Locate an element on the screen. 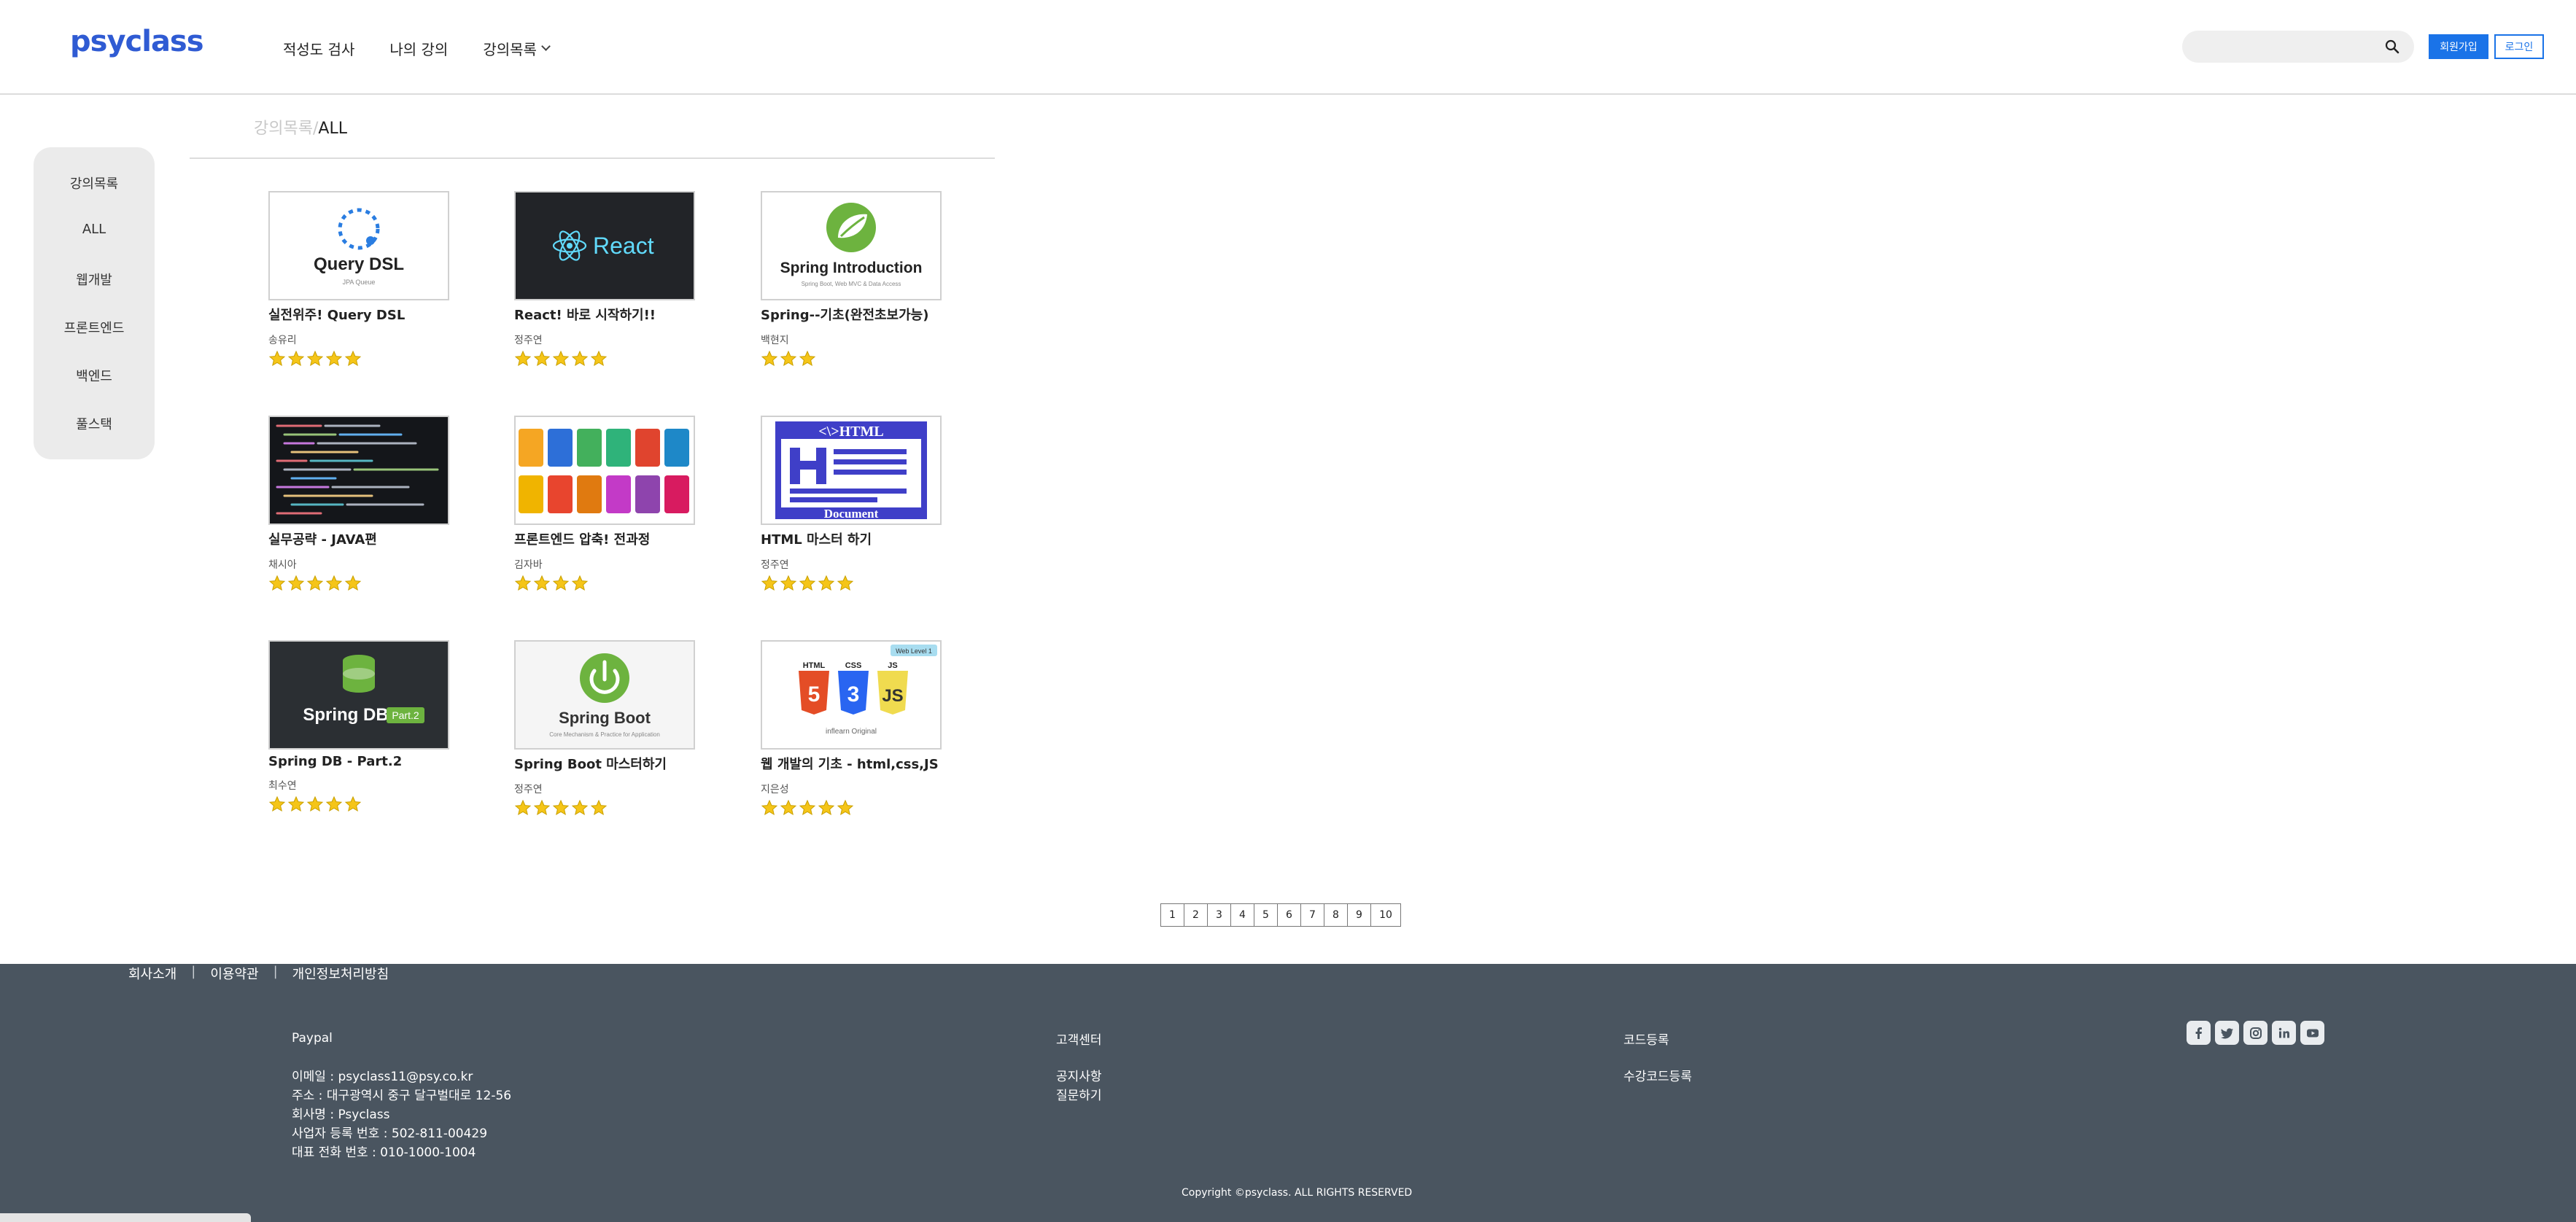  breadcrumb-root: 강의목록 is located at coordinates (283, 129).